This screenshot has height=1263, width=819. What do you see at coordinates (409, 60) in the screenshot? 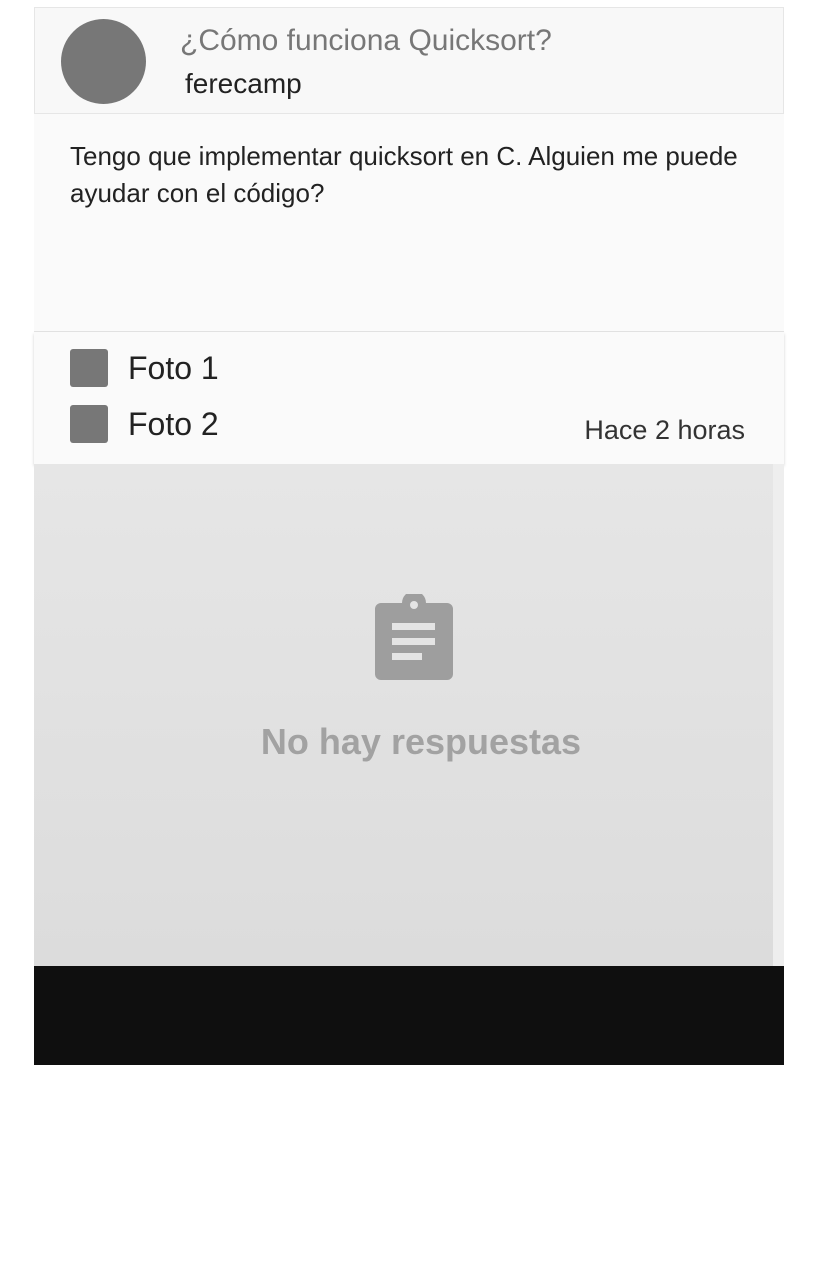
I see `question-header: ¿Cómo funciona Quicksort? ferecamp` at bounding box center [409, 60].